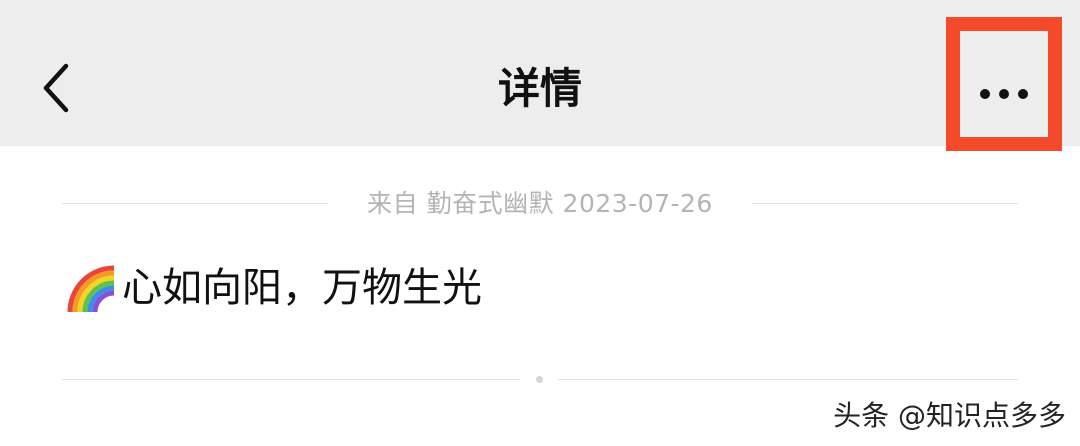  I want to click on rainbow-icon, so click(91, 289).